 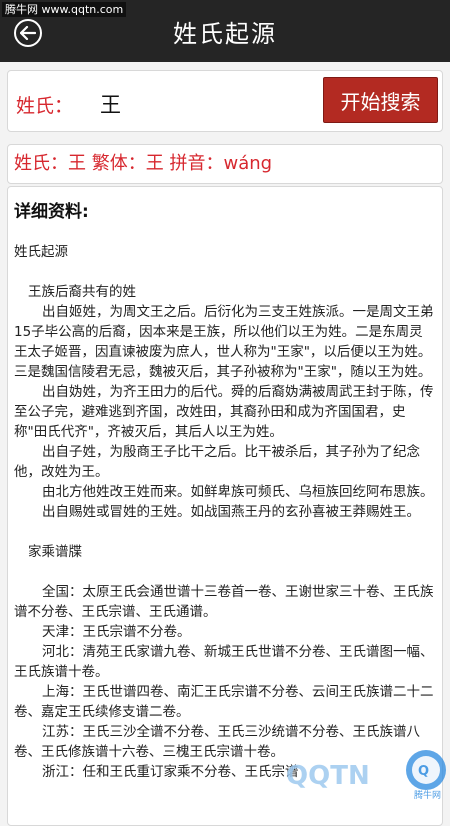 What do you see at coordinates (225, 33) in the screenshot?
I see `page-title: 姓氏起源` at bounding box center [225, 33].